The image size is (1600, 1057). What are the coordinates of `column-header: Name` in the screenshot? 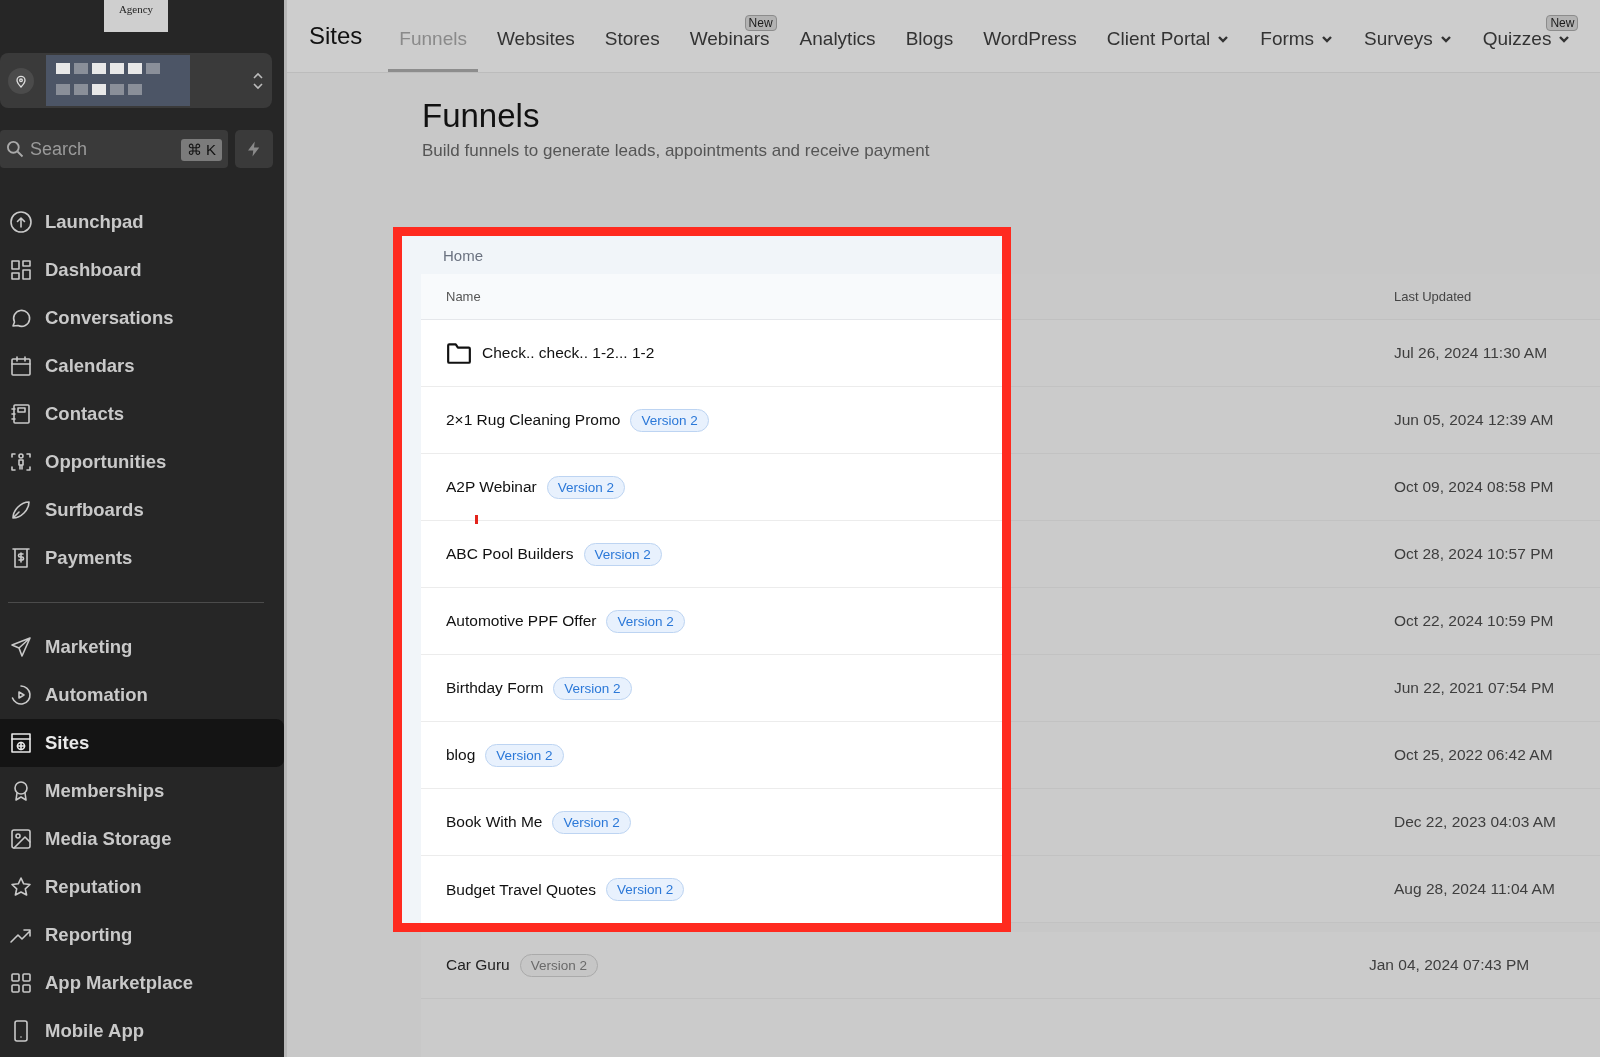 It's located at (463, 296).